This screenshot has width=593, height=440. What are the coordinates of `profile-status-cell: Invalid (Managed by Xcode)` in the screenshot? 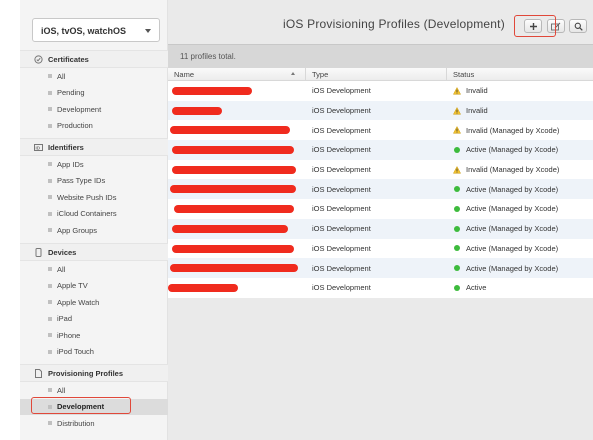 It's located at (520, 170).